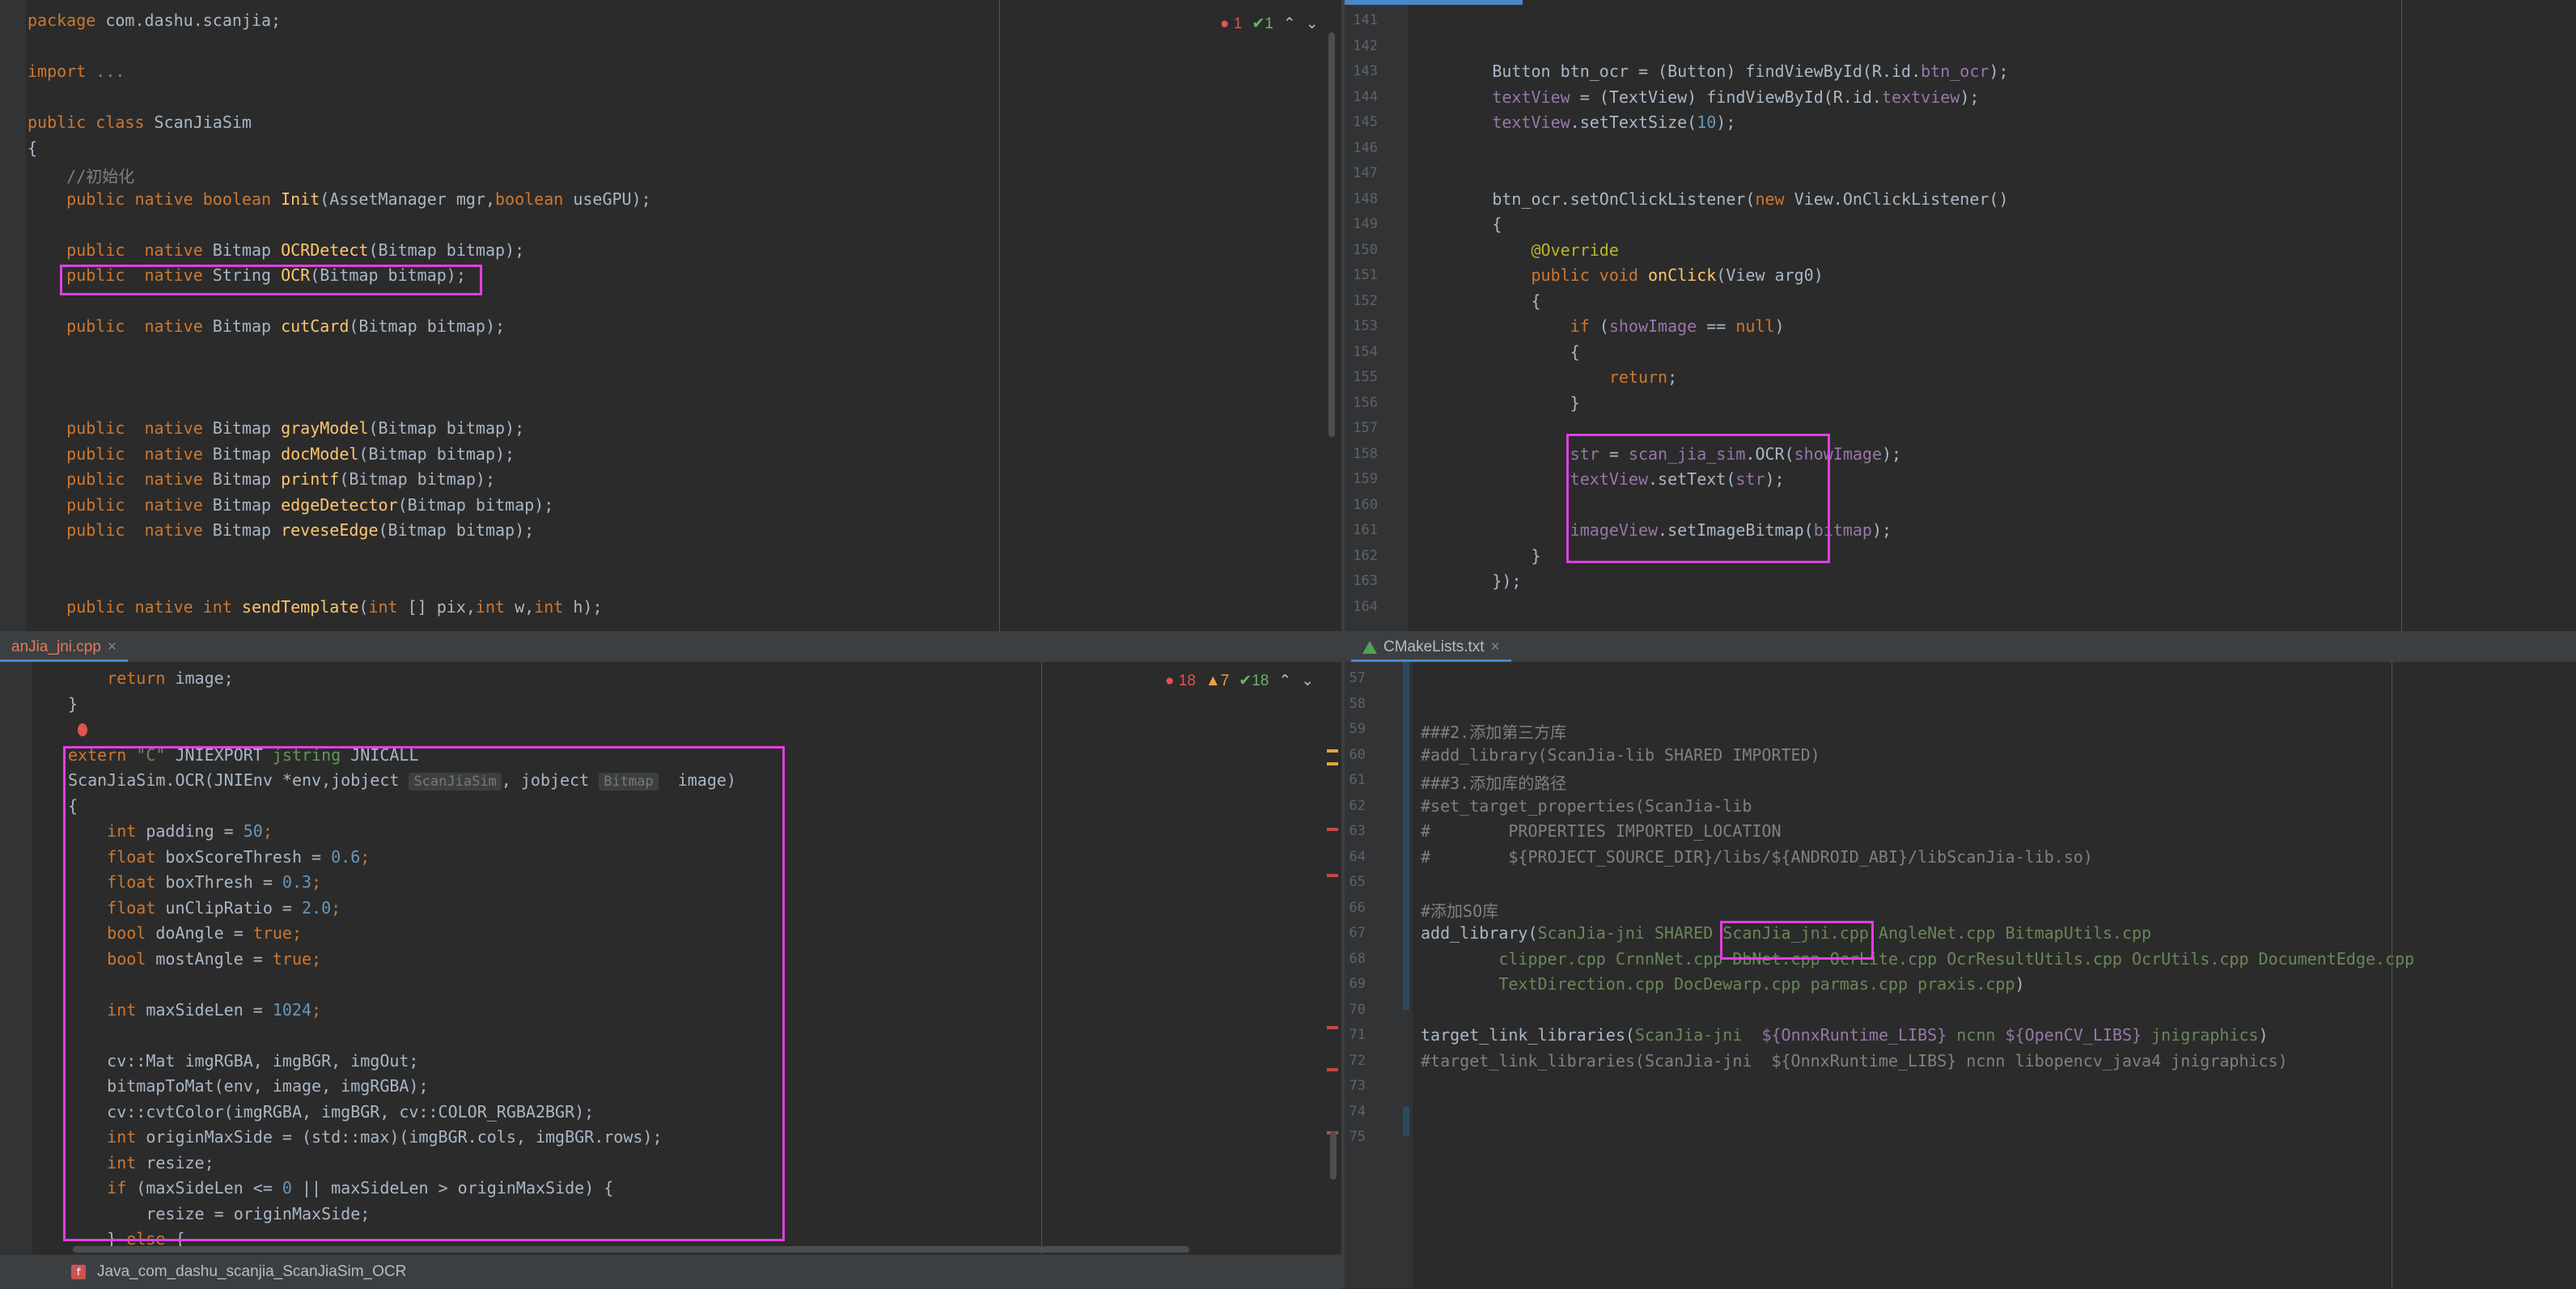 The height and width of the screenshot is (1289, 2576). What do you see at coordinates (1859, 1035) in the screenshot?
I see `code-token: ${OnnxRuntime_LIBS}` at bounding box center [1859, 1035].